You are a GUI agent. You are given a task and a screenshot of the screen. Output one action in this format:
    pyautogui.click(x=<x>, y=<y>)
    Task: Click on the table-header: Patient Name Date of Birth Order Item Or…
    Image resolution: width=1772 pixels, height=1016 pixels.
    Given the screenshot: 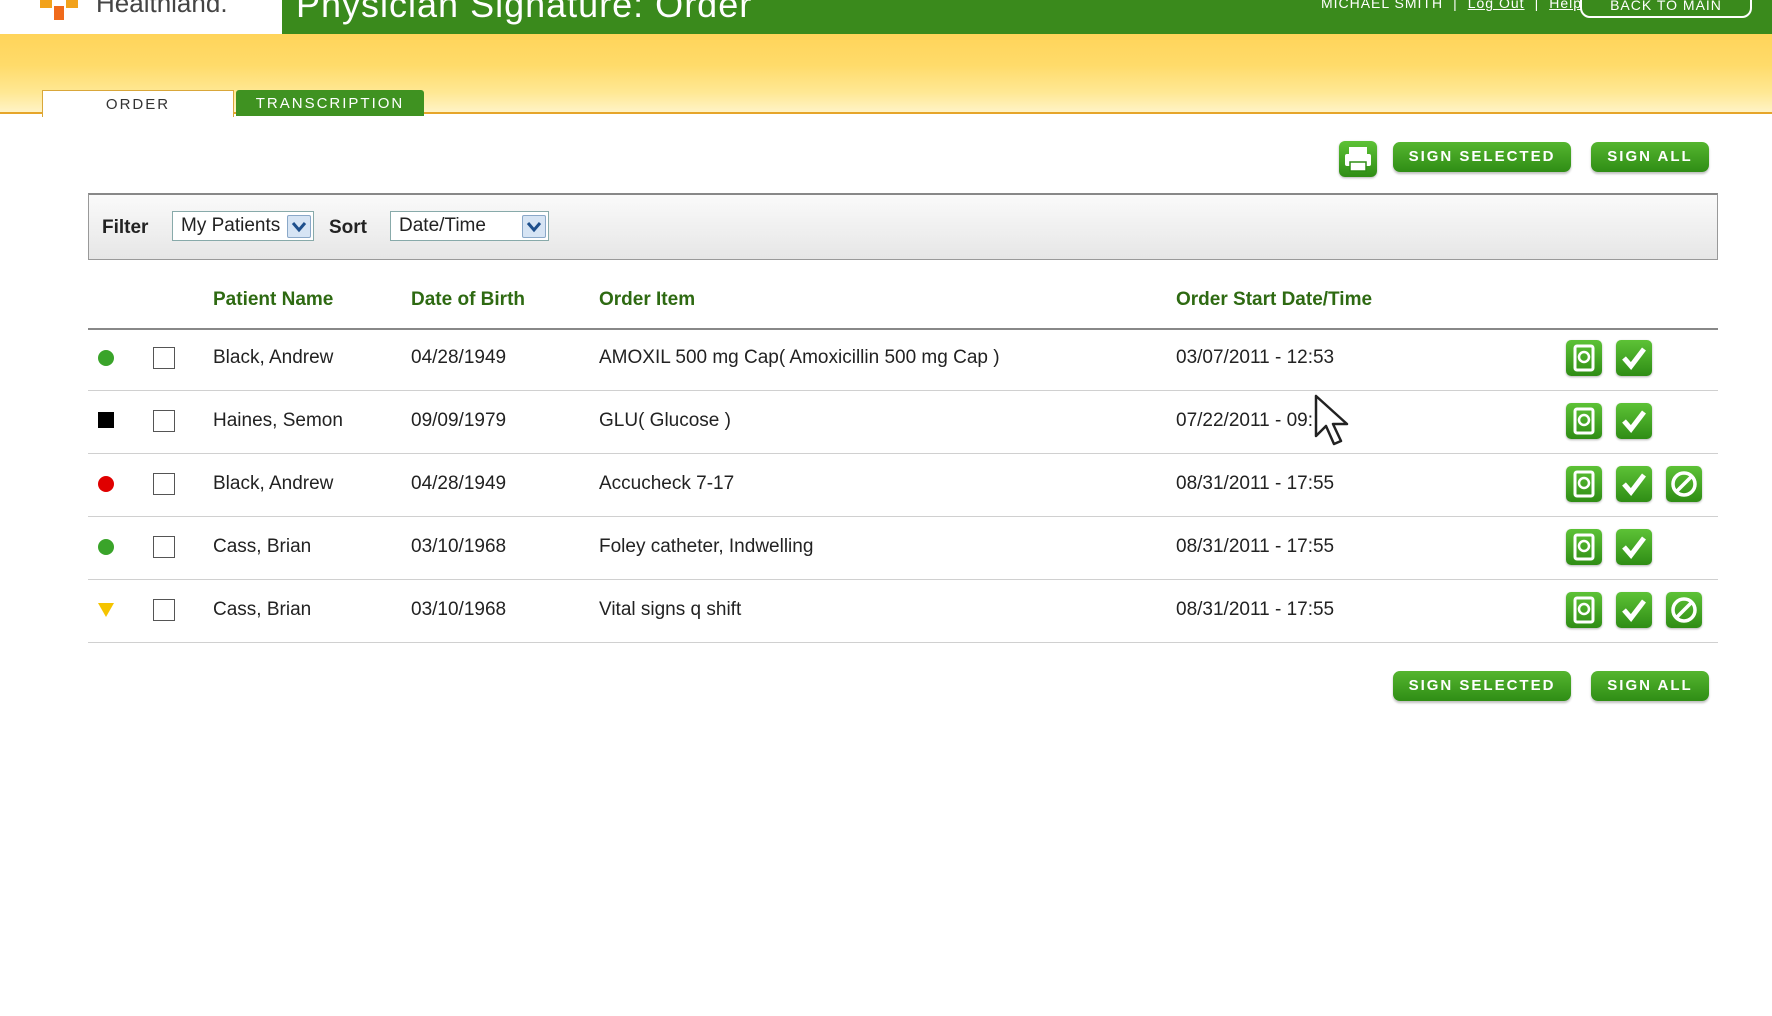 What is the action you would take?
    pyautogui.click(x=903, y=300)
    